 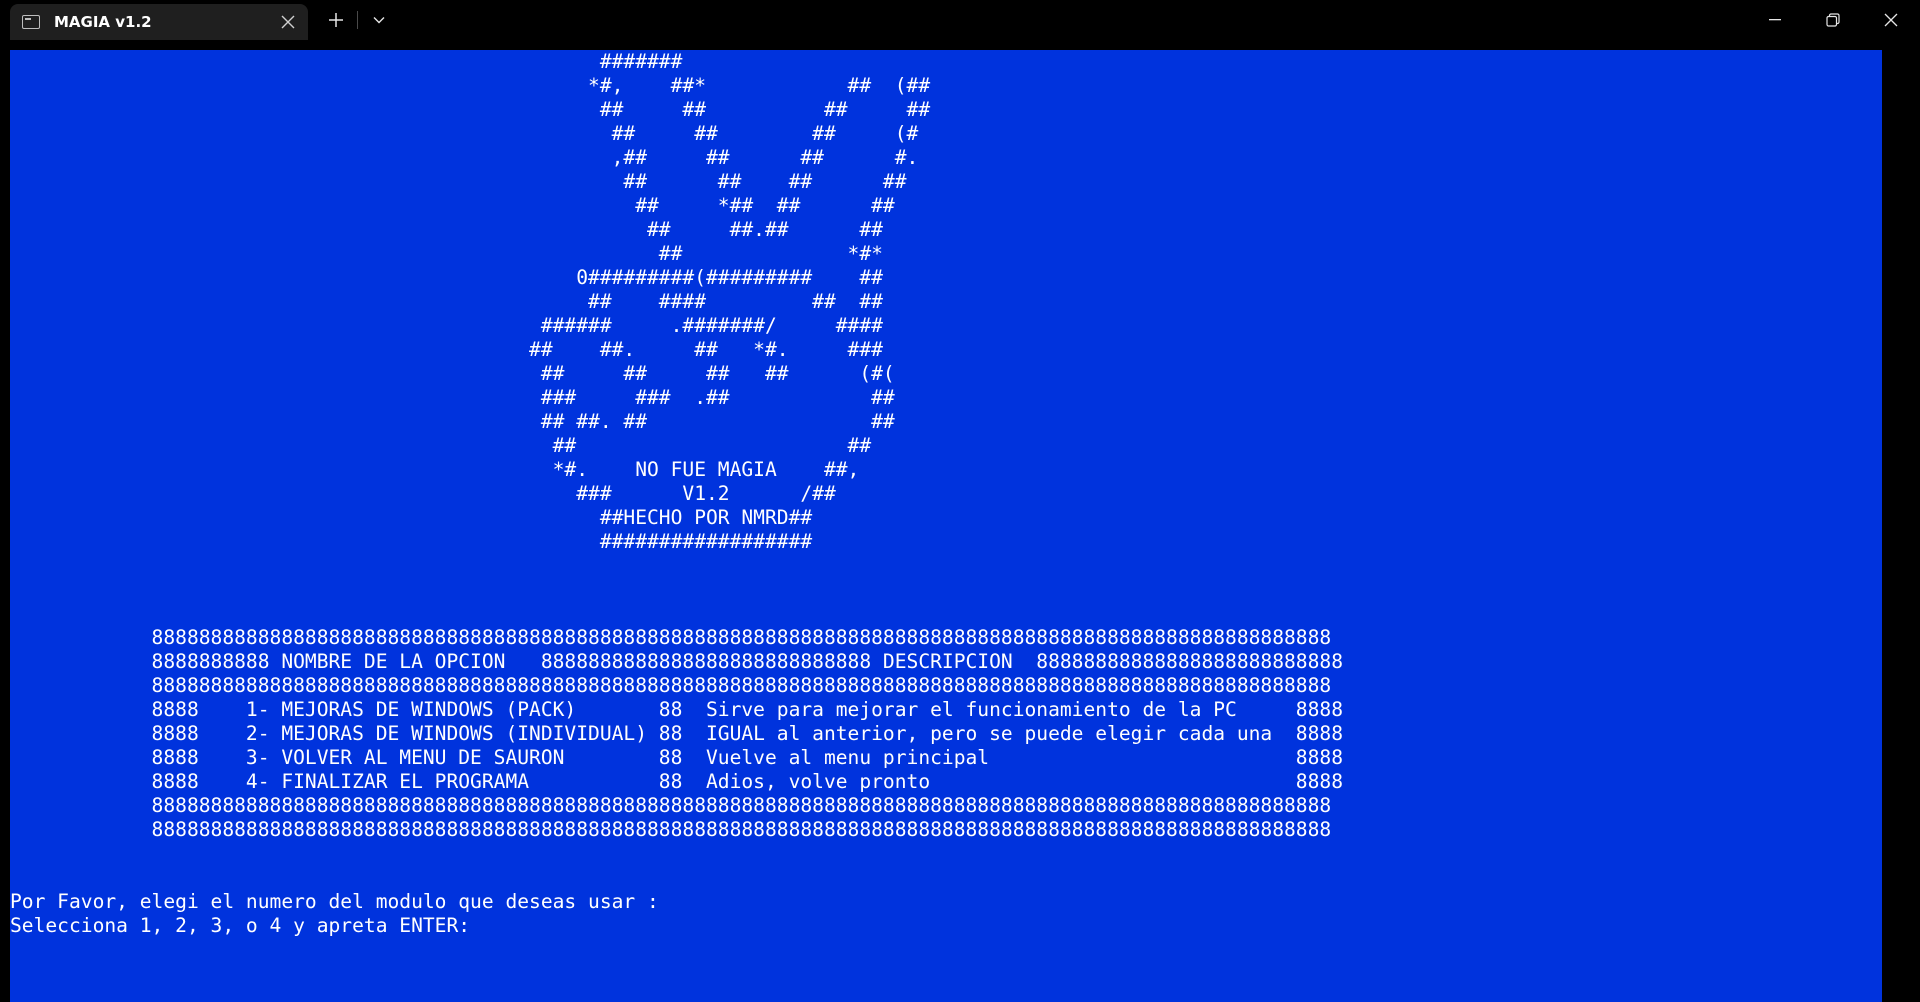 What do you see at coordinates (357, 20) in the screenshot?
I see `tab-separator` at bounding box center [357, 20].